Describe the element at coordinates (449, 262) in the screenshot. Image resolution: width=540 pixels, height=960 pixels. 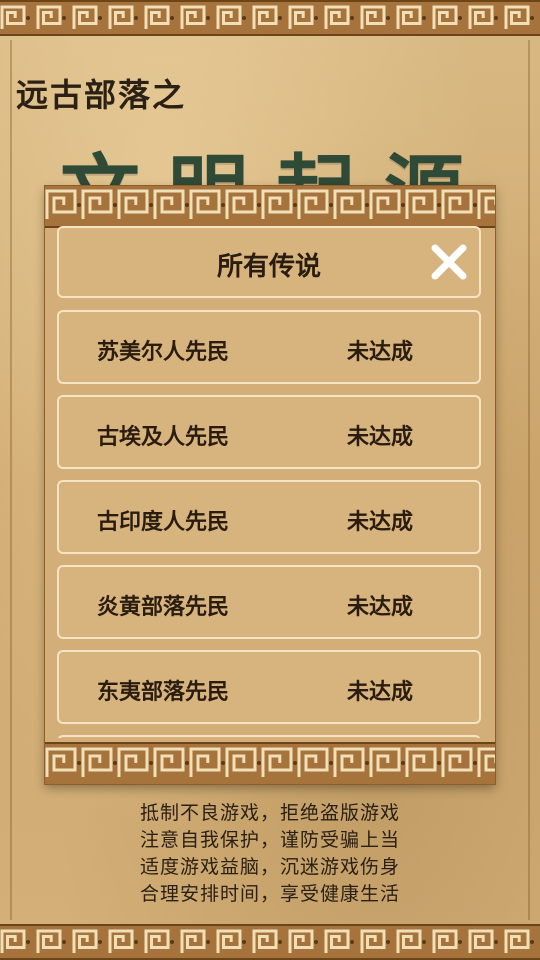
I see `close-icon` at that location.